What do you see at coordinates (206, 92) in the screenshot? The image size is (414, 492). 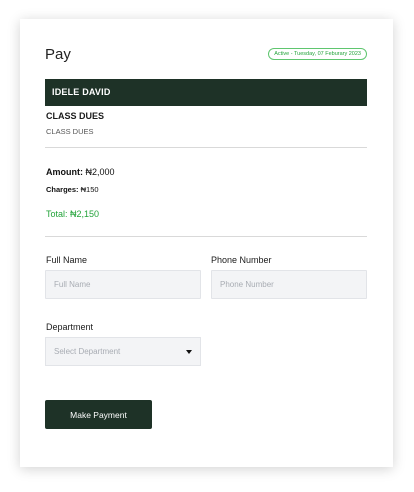 I see `payer-name-bar: IDELE DAVID` at bounding box center [206, 92].